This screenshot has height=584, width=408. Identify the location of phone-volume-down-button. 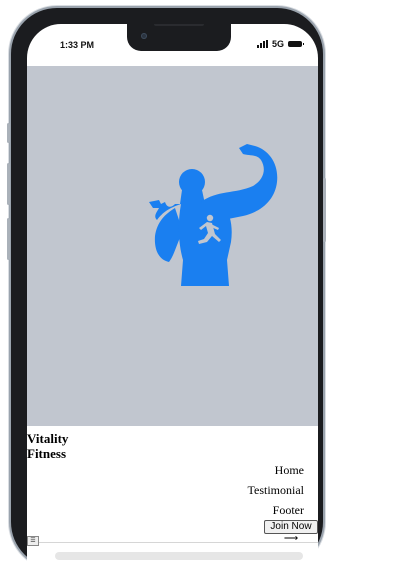
(8, 239).